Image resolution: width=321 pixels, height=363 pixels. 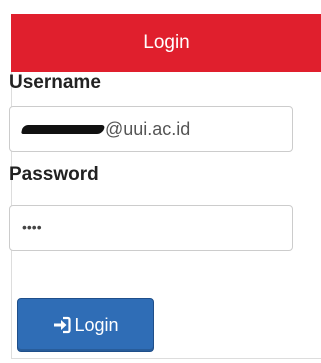 What do you see at coordinates (151, 228) in the screenshot?
I see `password-field: ••••` at bounding box center [151, 228].